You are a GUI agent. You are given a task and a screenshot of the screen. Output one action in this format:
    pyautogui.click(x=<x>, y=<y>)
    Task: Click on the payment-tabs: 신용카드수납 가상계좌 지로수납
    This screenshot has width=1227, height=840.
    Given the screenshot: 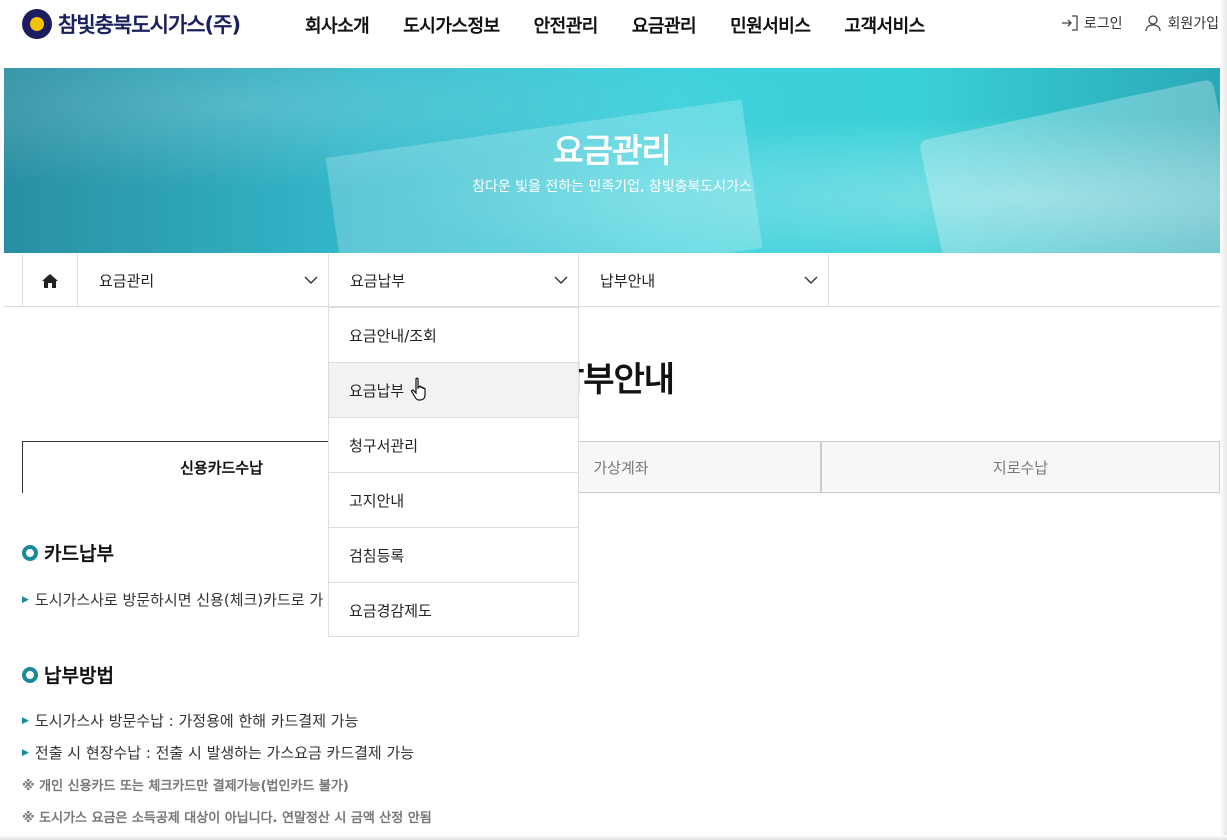 What is the action you would take?
    pyautogui.click(x=621, y=467)
    